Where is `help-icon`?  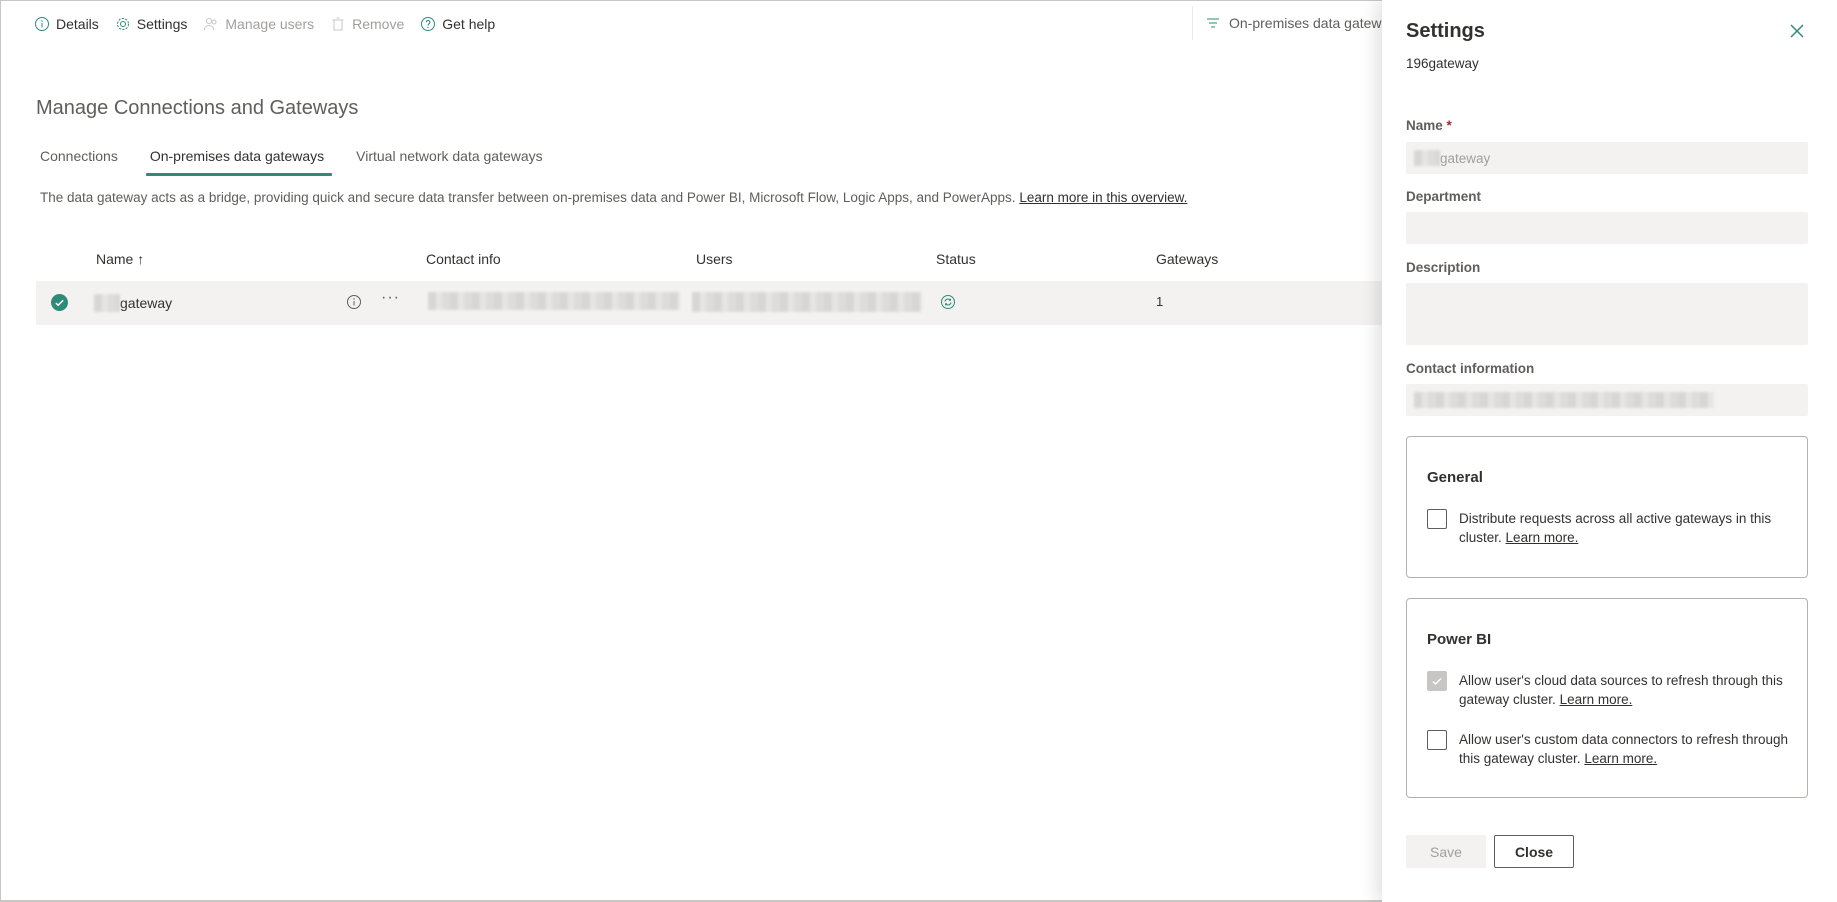
help-icon is located at coordinates (428, 24).